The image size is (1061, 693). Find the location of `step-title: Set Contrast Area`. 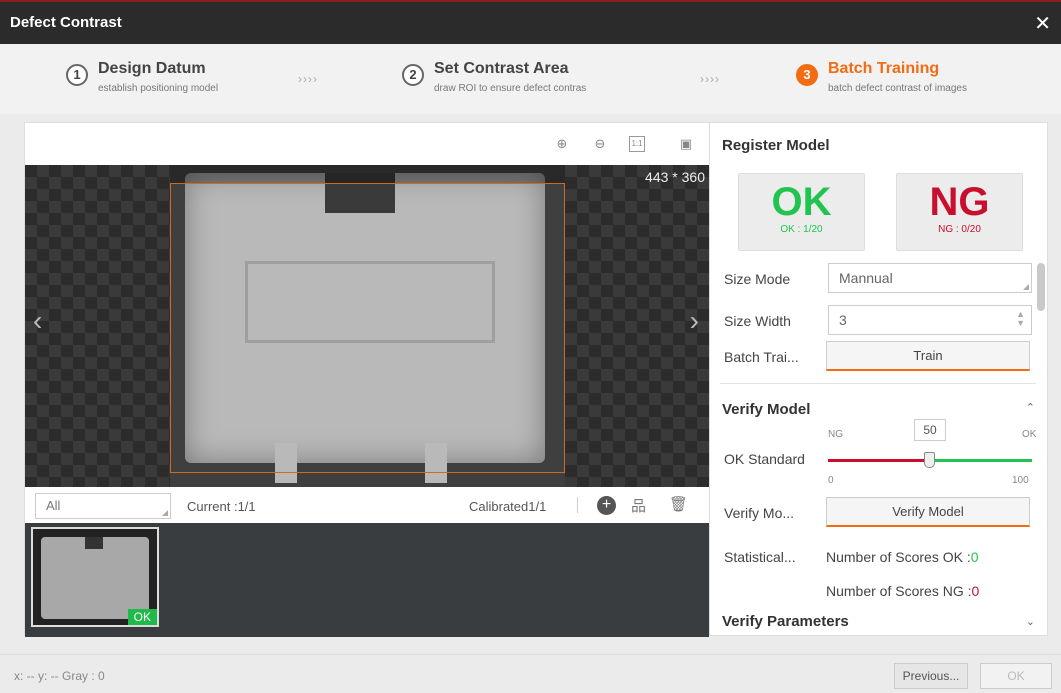

step-title: Set Contrast Area is located at coordinates (501, 68).